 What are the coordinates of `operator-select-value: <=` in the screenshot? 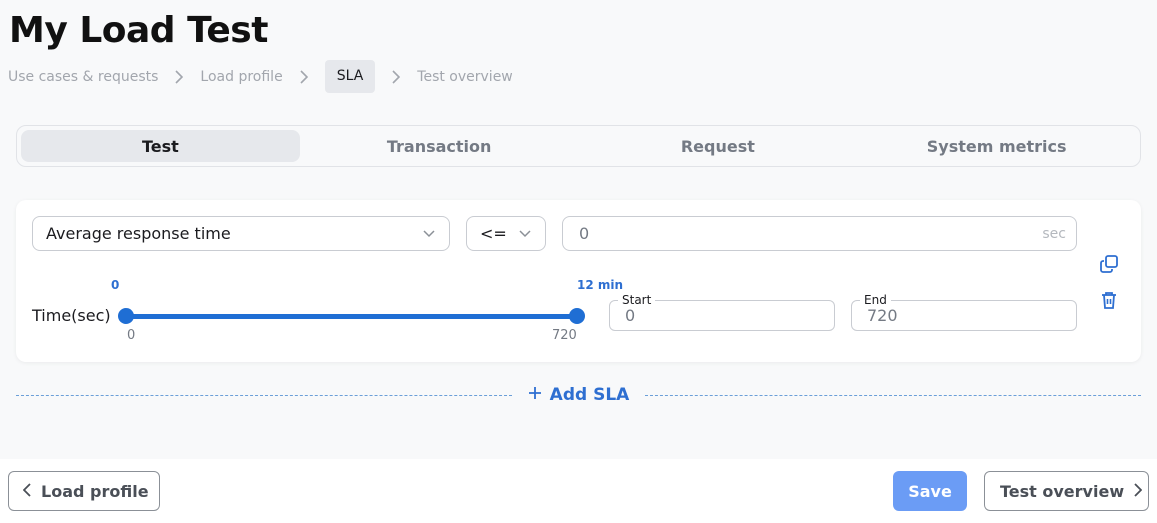 It's located at (493, 233).